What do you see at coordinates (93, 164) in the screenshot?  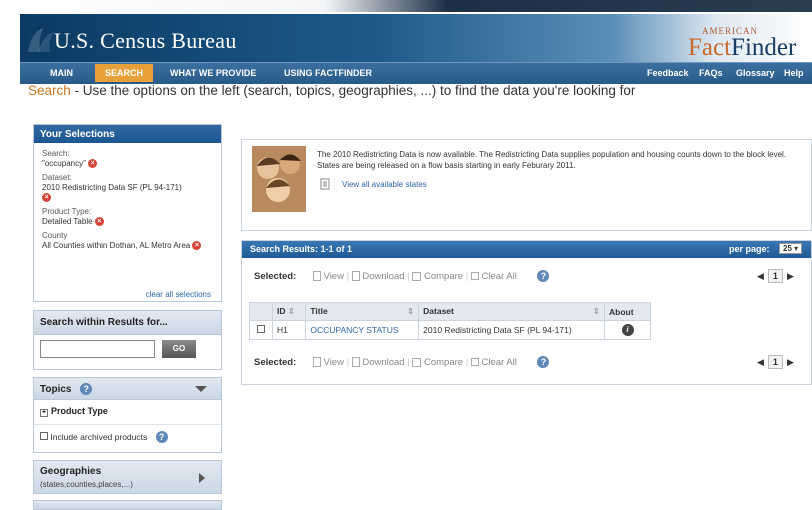 I see `remove-search-icon: ×` at bounding box center [93, 164].